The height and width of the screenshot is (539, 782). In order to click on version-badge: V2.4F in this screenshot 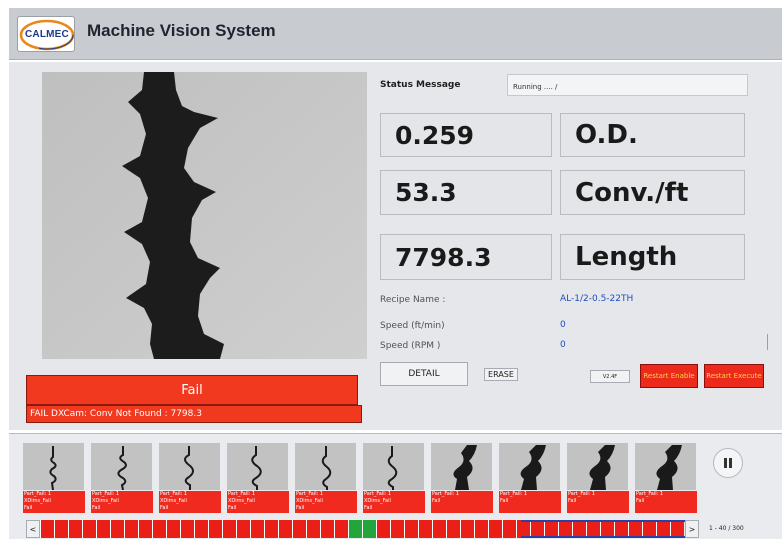, I will do `click(610, 376)`.